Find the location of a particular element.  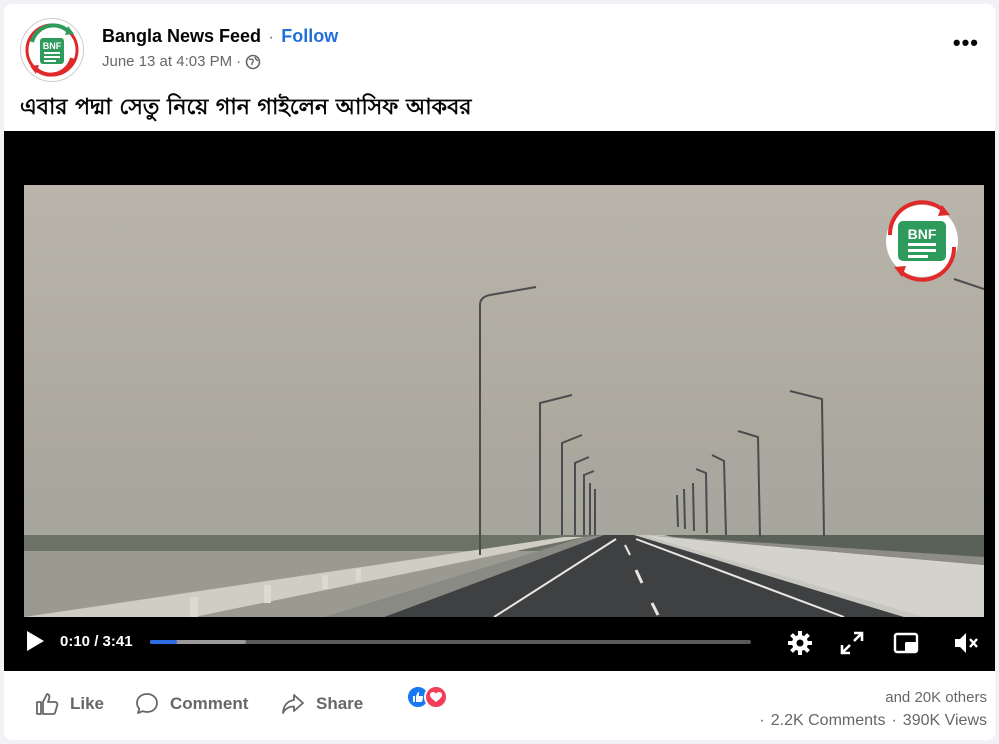

current-time: 0:10 is located at coordinates (75, 641).